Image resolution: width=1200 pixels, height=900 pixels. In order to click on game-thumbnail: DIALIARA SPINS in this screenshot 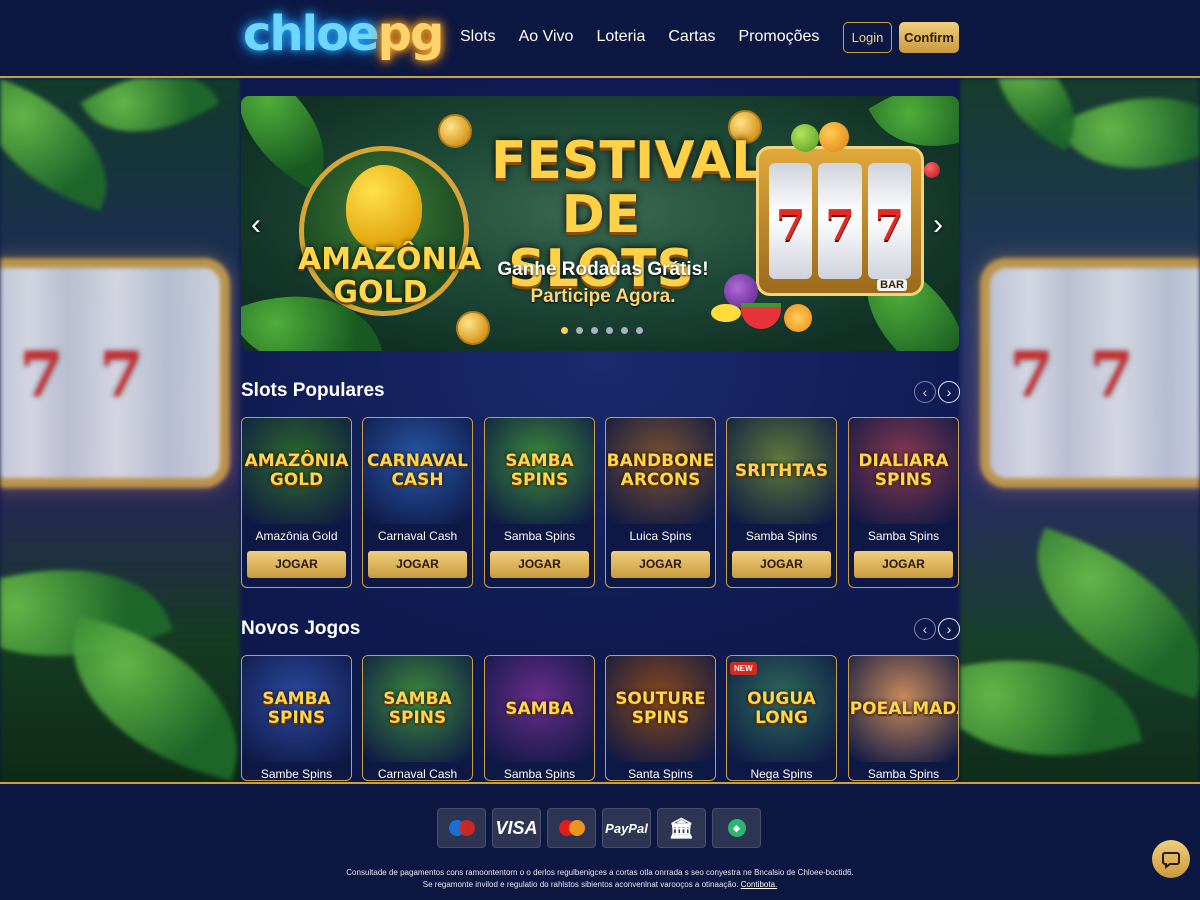, I will do `click(903, 471)`.